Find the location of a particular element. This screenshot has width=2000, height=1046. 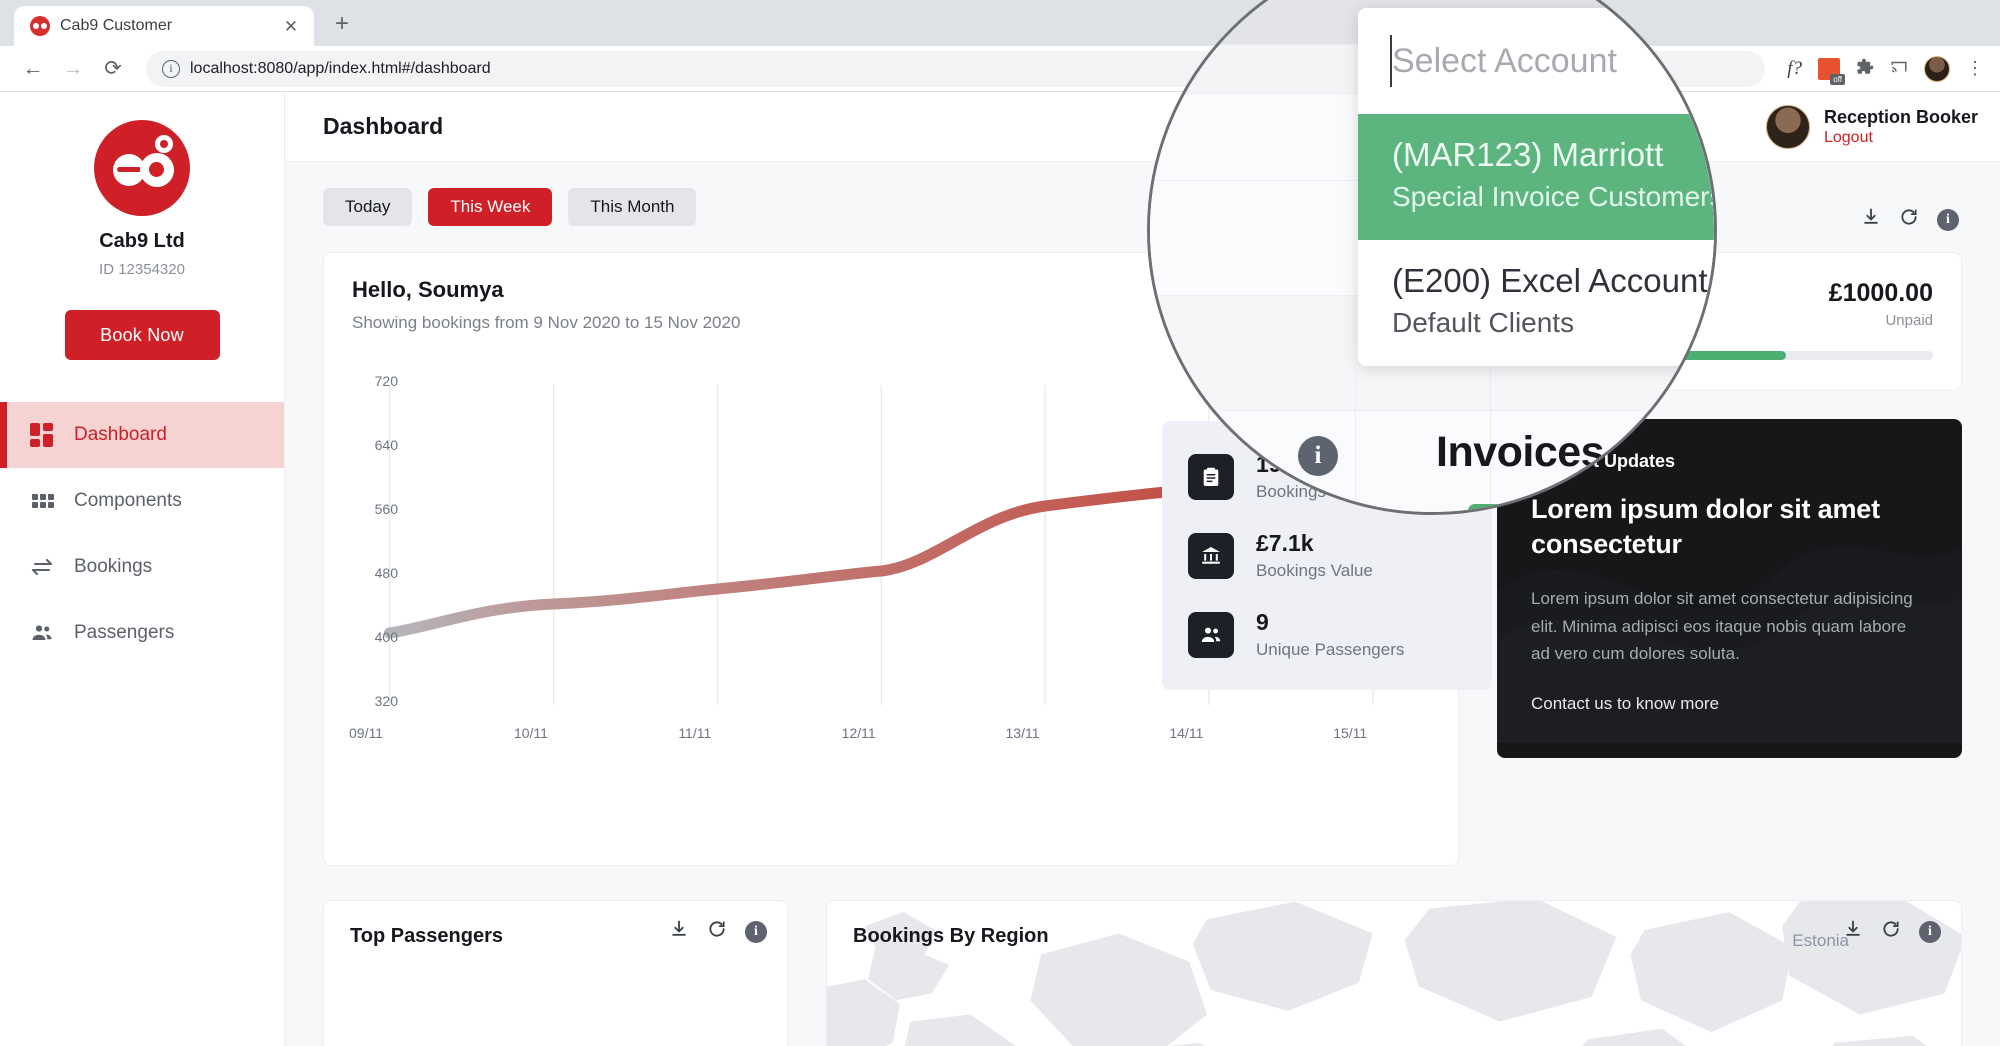

bank-icon is located at coordinates (1211, 555).